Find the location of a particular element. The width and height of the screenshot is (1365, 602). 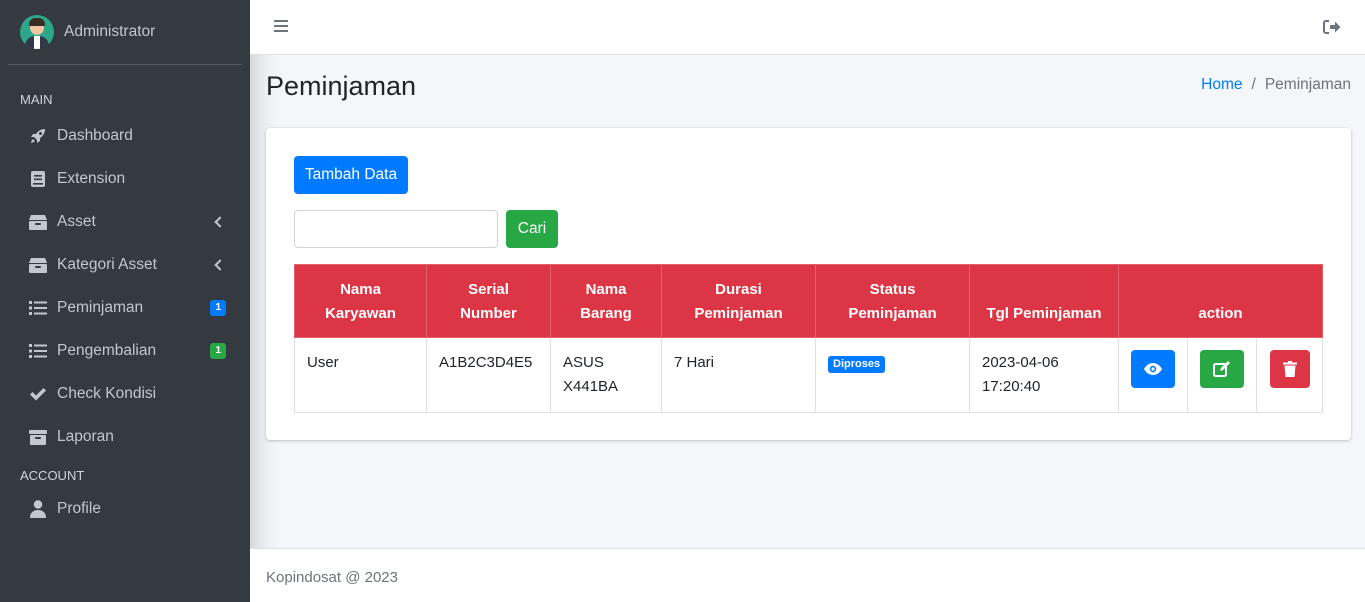

user-icon is located at coordinates (38, 509).